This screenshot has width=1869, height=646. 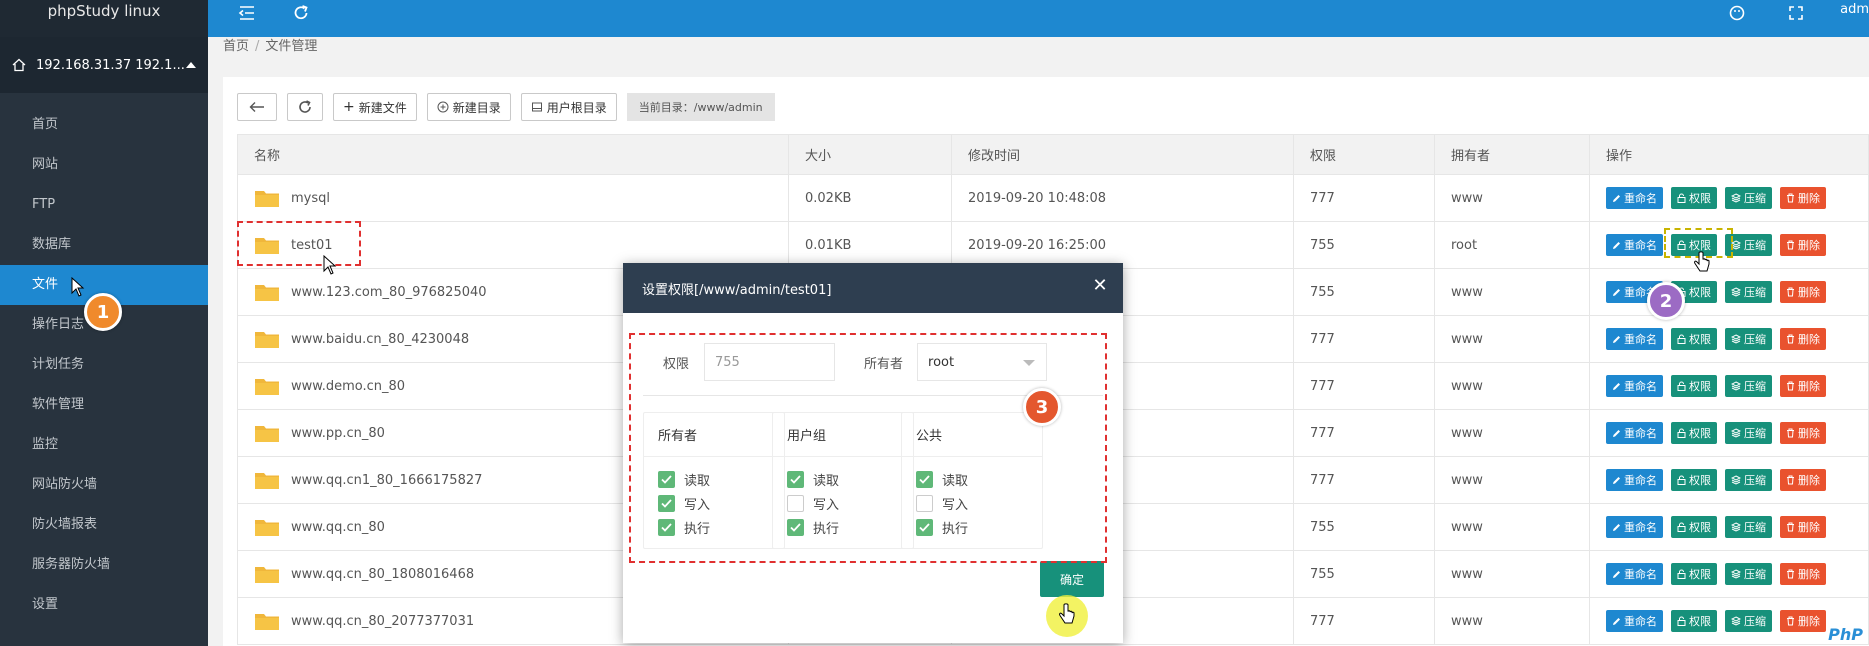 What do you see at coordinates (513, 198) in the screenshot?
I see `file-name-cell: mysql` at bounding box center [513, 198].